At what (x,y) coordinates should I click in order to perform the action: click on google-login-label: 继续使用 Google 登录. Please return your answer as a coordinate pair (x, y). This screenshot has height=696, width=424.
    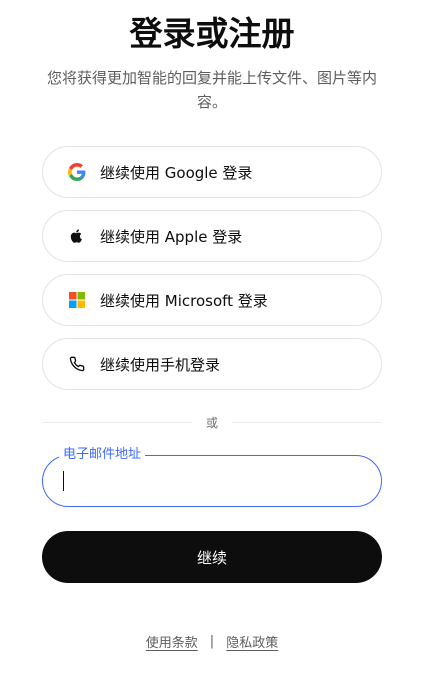
    Looking at the image, I should click on (176, 172).